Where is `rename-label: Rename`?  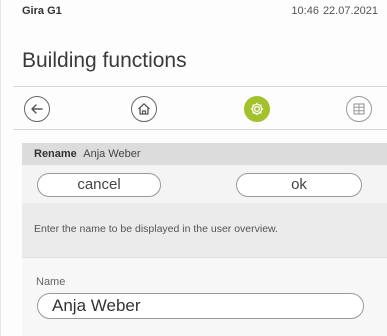
rename-label: Rename is located at coordinates (55, 154).